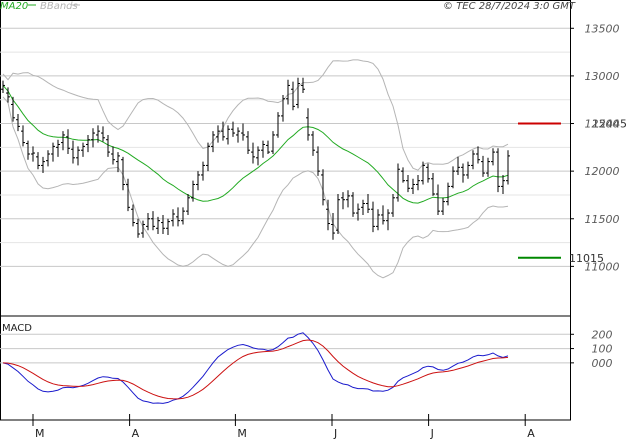 Image resolution: width=627 pixels, height=440 pixels. What do you see at coordinates (602, 363) in the screenshot?
I see `macd-tick-label: 000` at bounding box center [602, 363].